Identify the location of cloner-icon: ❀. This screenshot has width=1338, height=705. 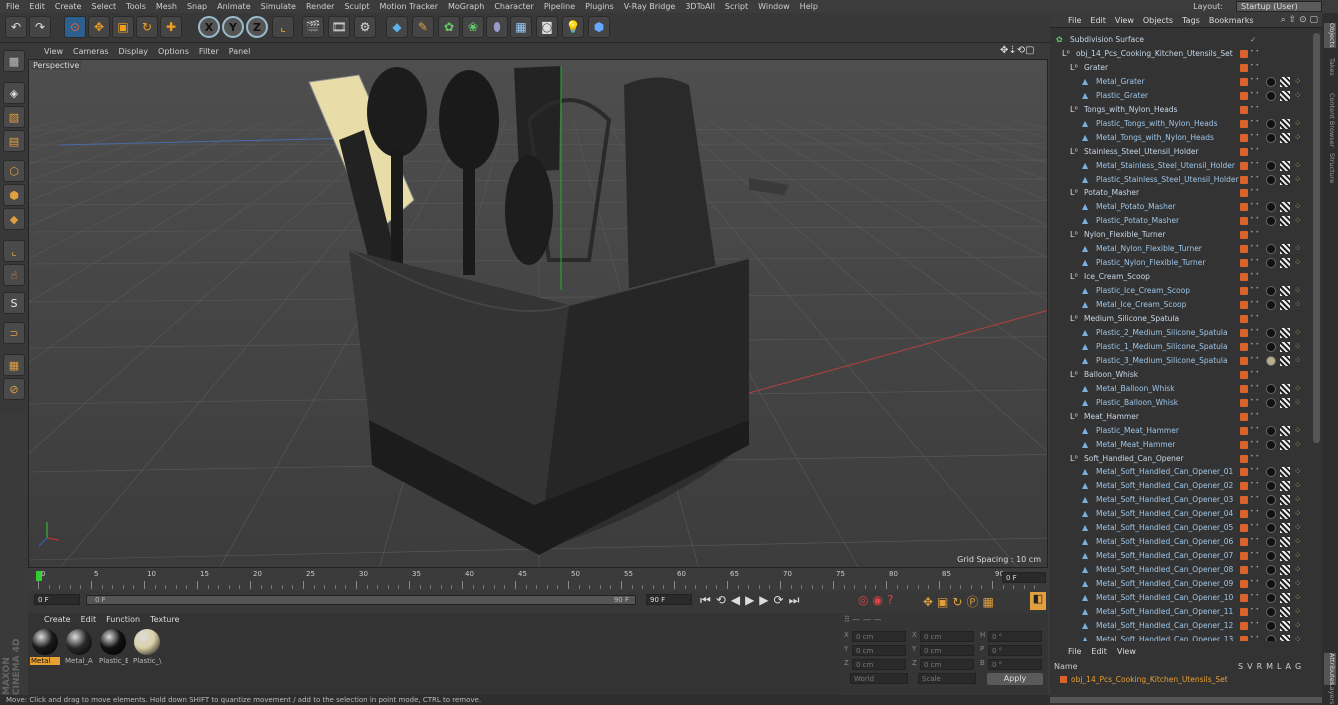
(473, 27).